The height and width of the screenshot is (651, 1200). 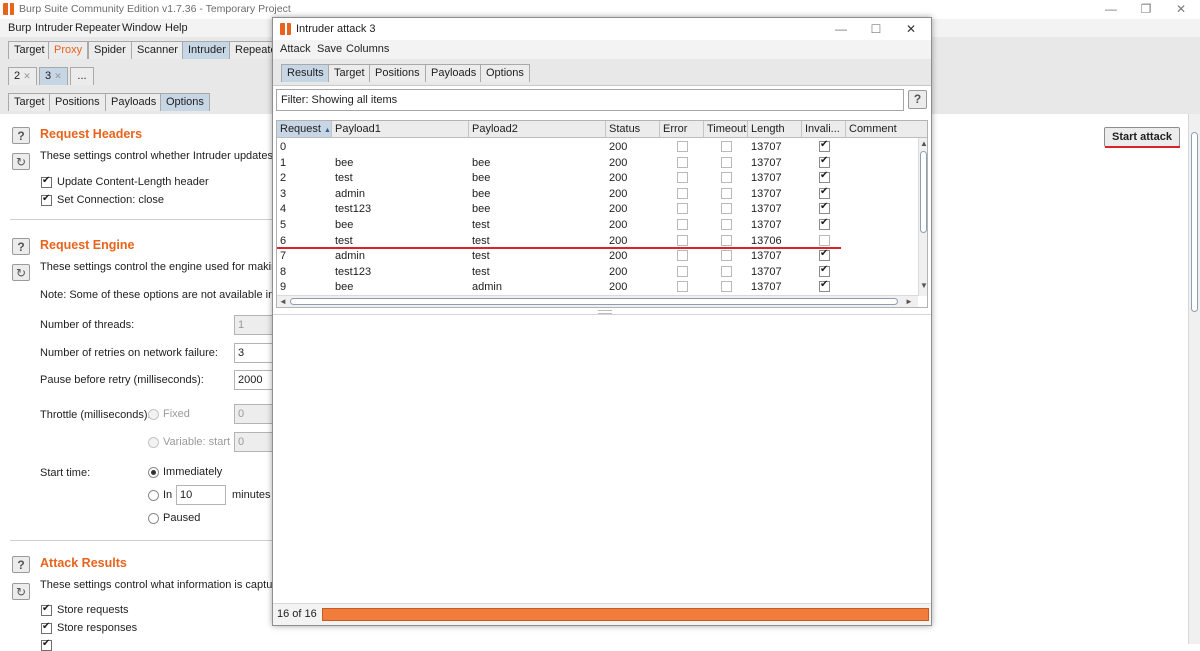 I want to click on column-header-comment: Comment, so click(x=886, y=129).